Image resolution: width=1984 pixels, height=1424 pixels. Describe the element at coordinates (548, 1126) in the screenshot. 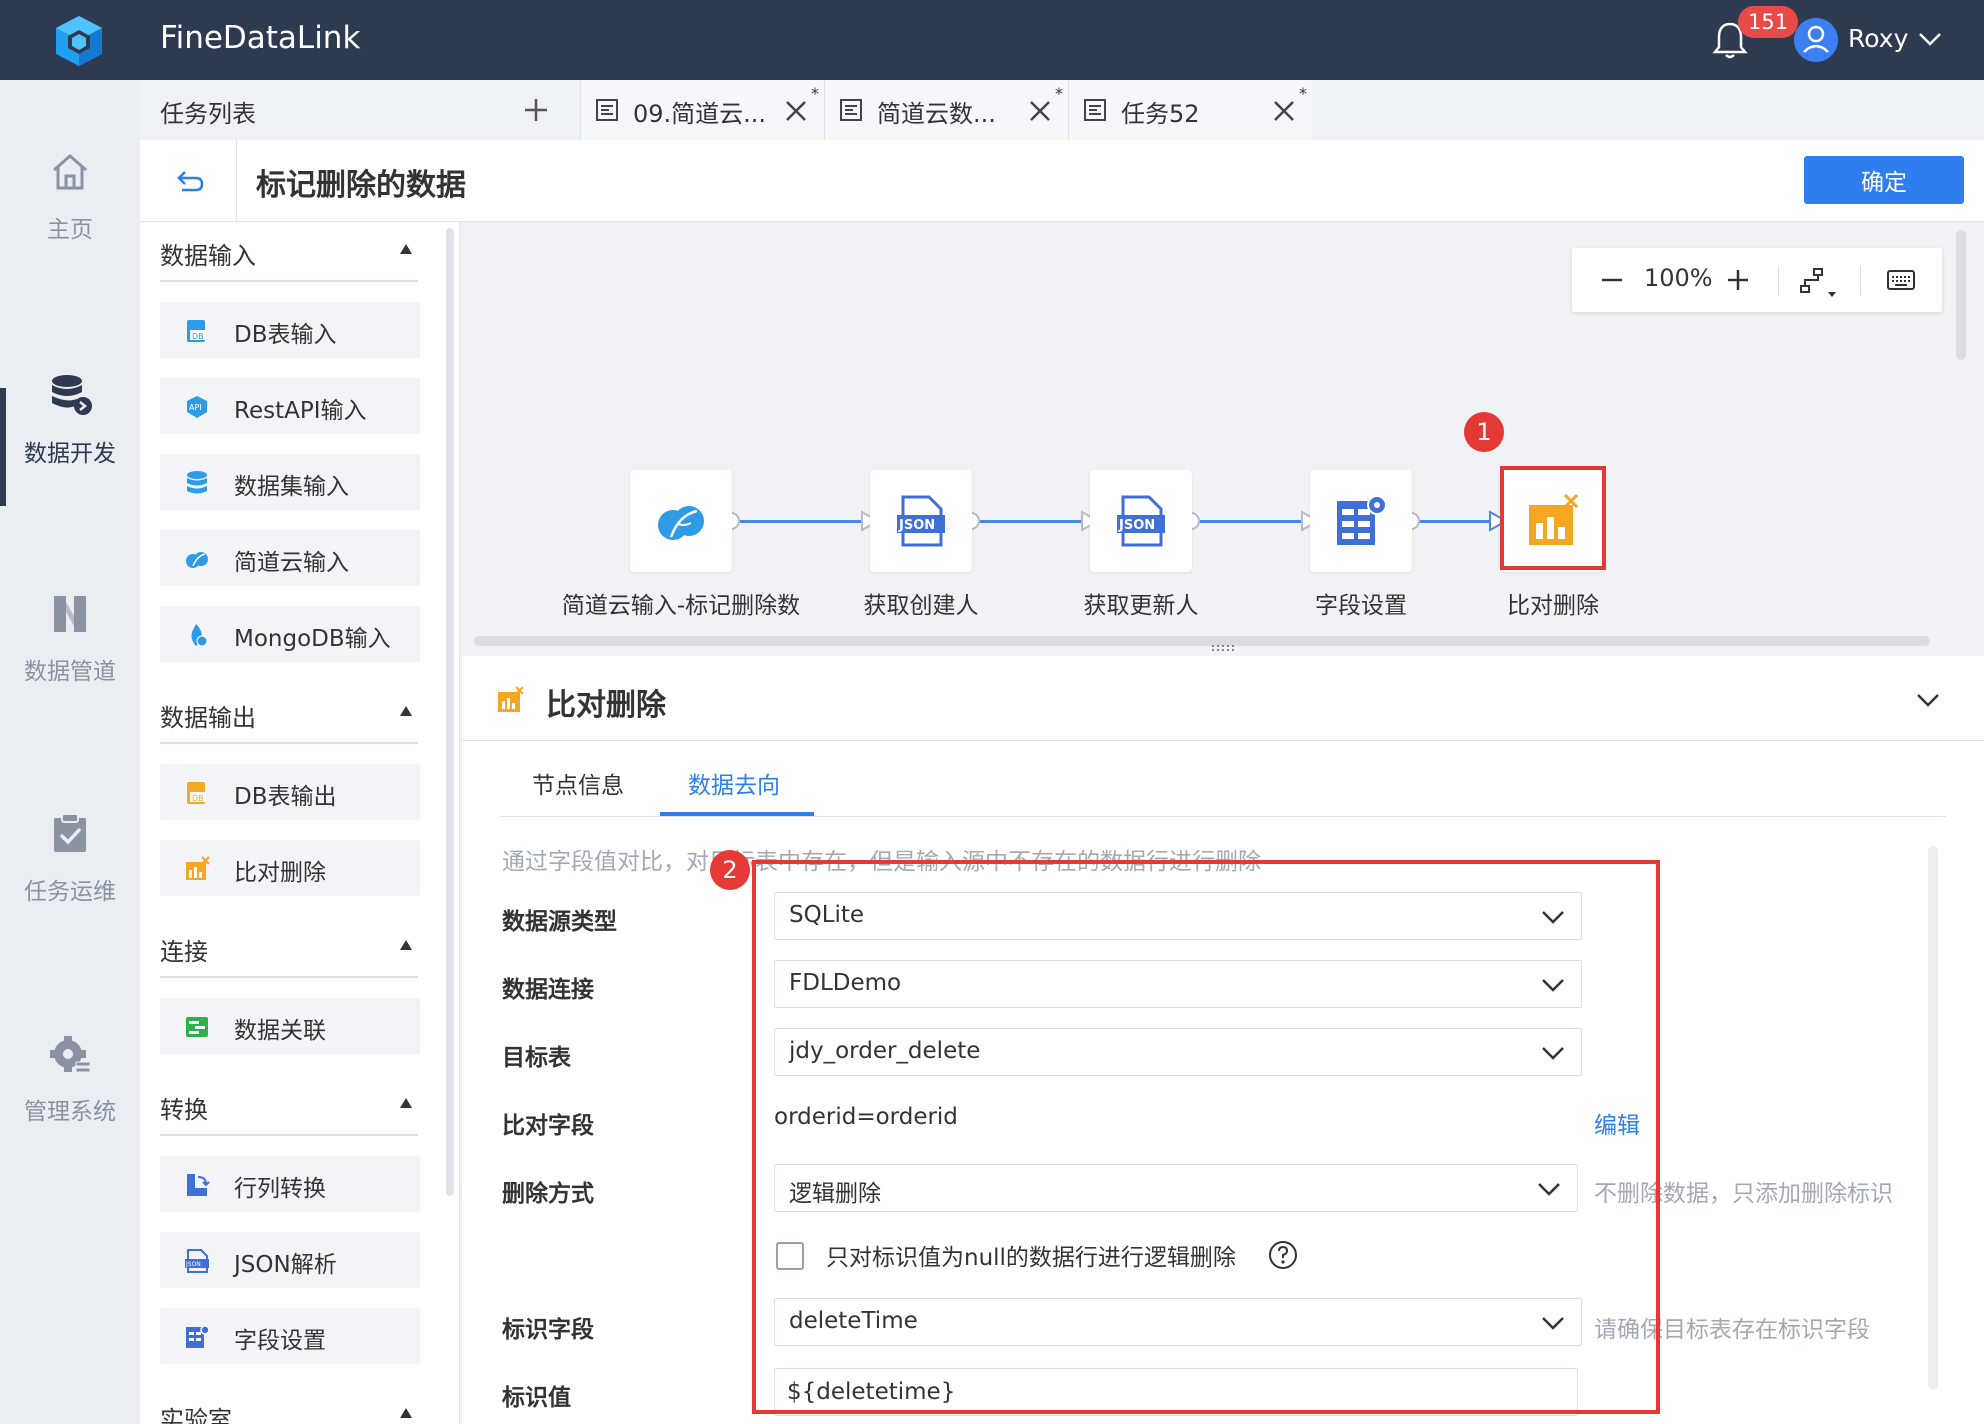

I see `label-compare-field: 比对字段` at that location.